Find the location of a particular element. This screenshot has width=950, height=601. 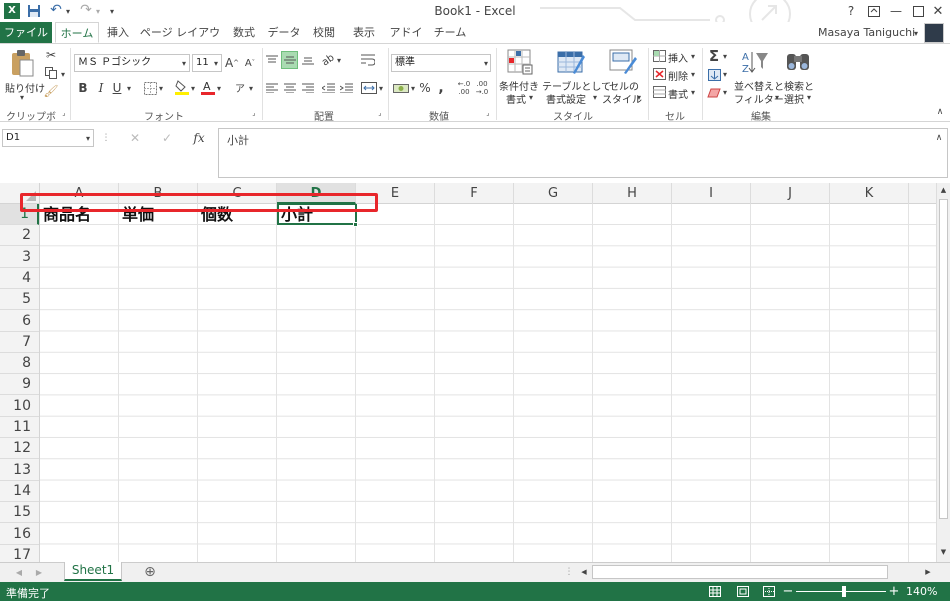

column-header-k: K is located at coordinates (869, 193).